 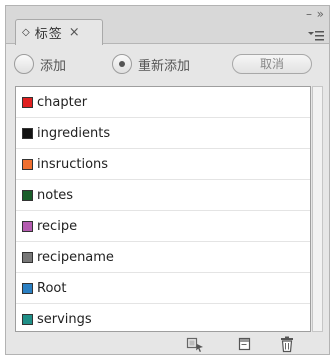 What do you see at coordinates (163, 133) in the screenshot?
I see `tag-row: ingredients` at bounding box center [163, 133].